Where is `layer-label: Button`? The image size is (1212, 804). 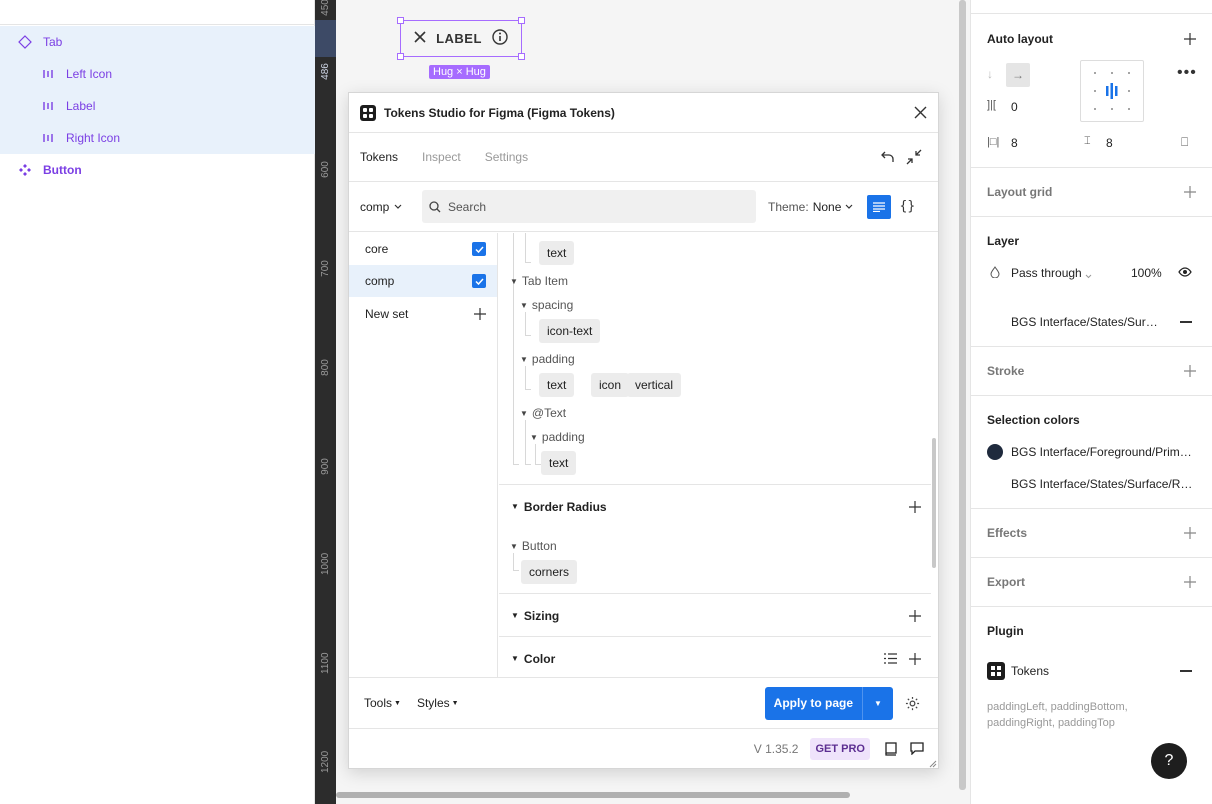
layer-label: Button is located at coordinates (62, 170).